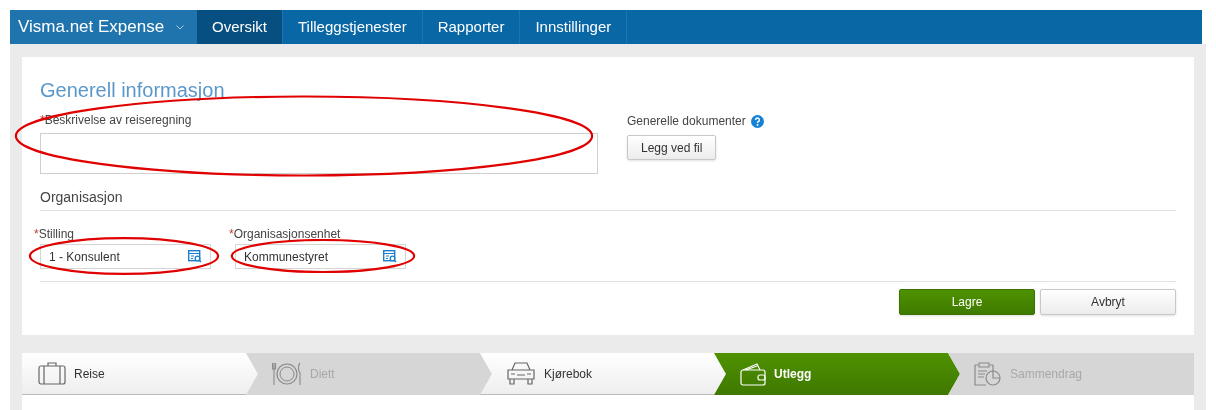  I want to click on wizard-step: Reise, so click(140, 374).